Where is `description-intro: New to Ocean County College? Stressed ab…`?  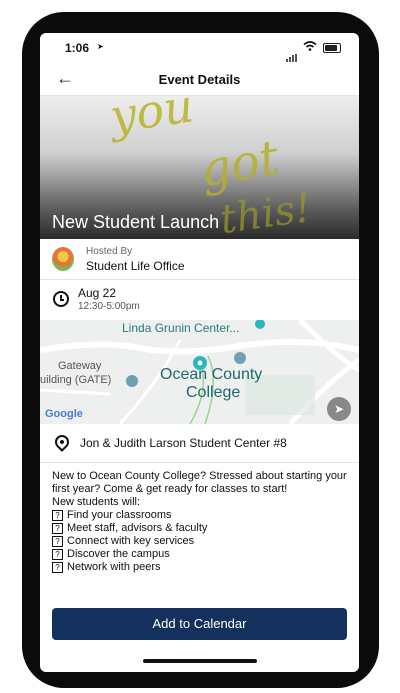 description-intro: New to Ocean County College? Stressed ab… is located at coordinates (199, 482).